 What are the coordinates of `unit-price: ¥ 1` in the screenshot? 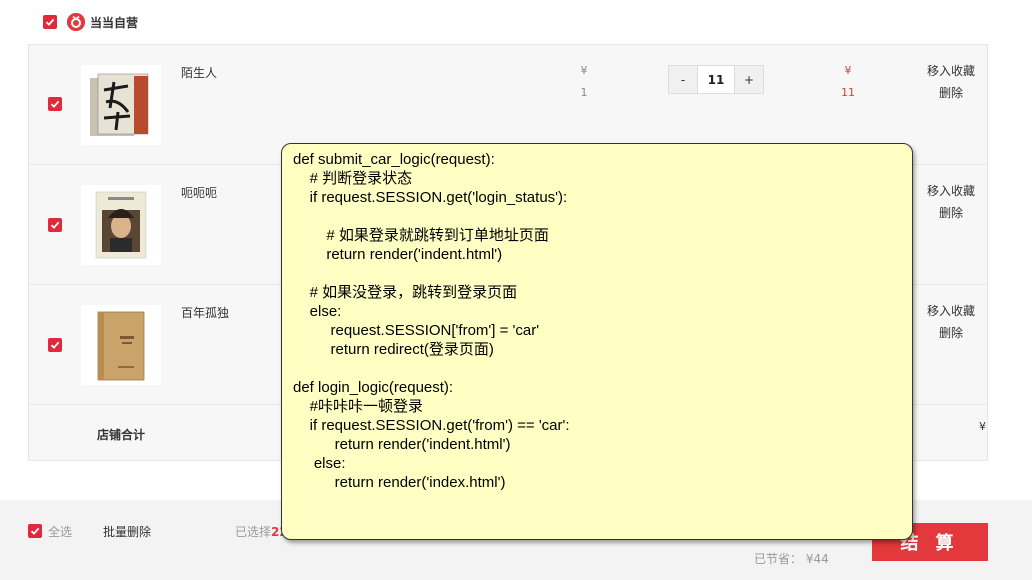 It's located at (584, 81).